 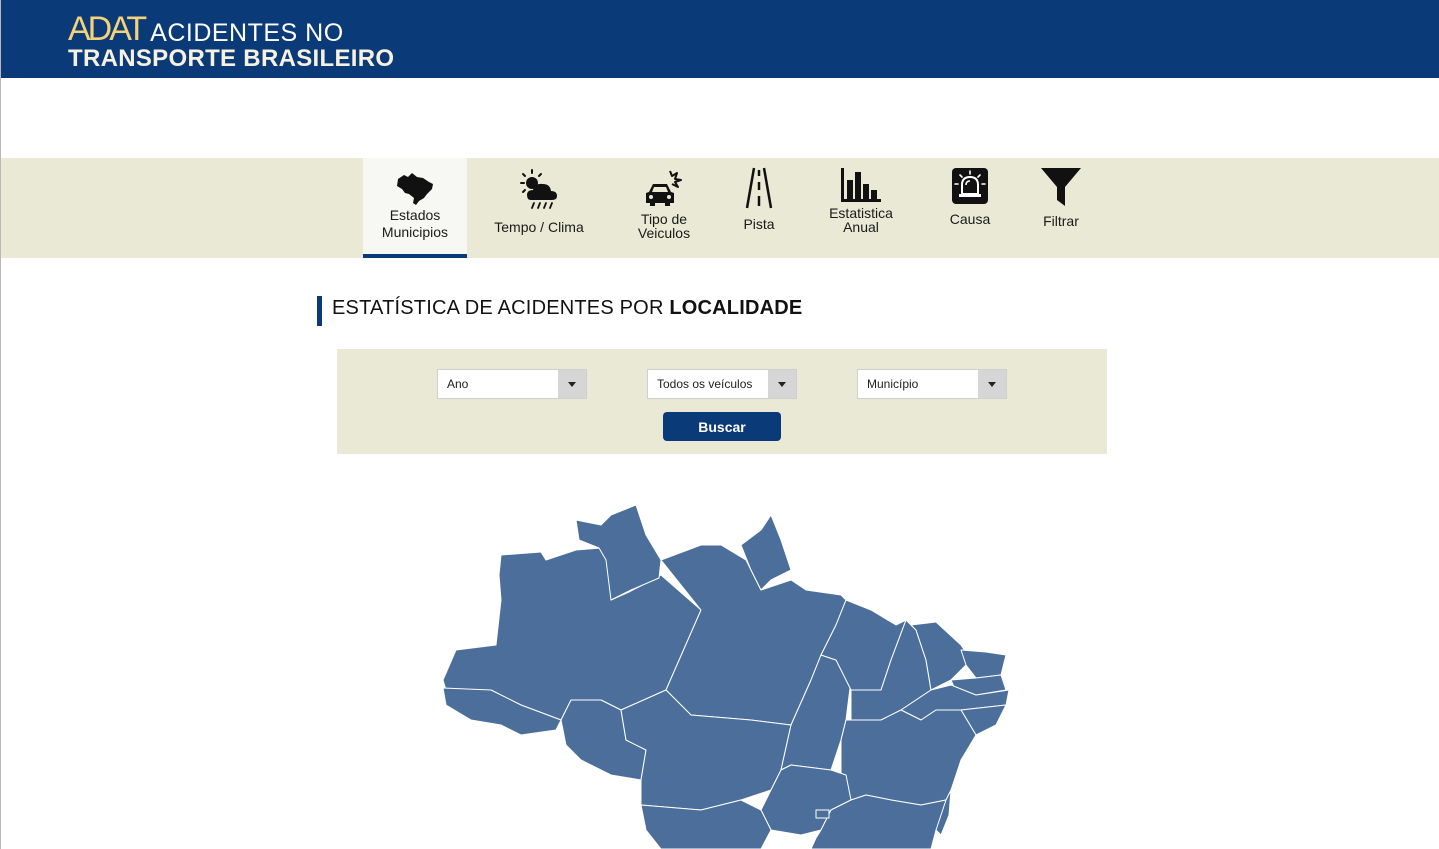 What do you see at coordinates (539, 227) in the screenshot?
I see `tab-label: Tempo / Clima` at bounding box center [539, 227].